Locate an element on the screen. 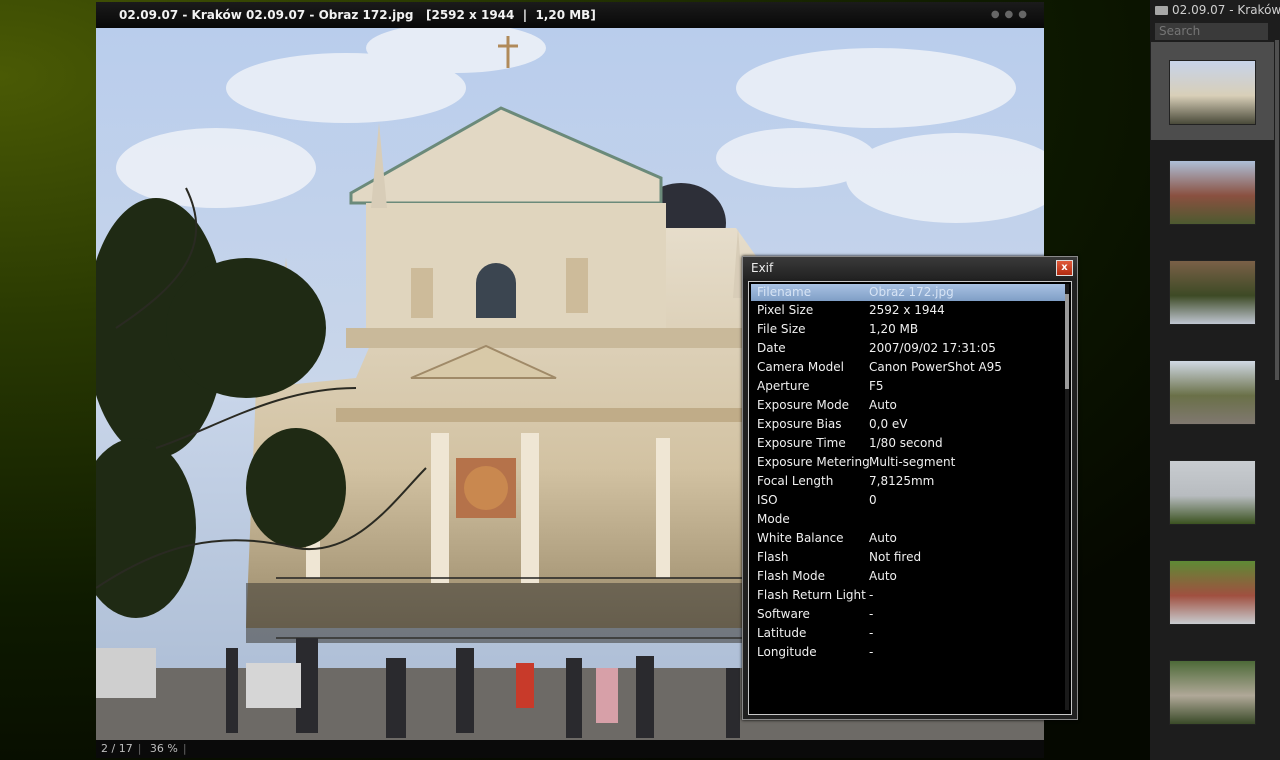 This screenshot has width=1280, height=760. exif-title-bar: Exif is located at coordinates (910, 268).